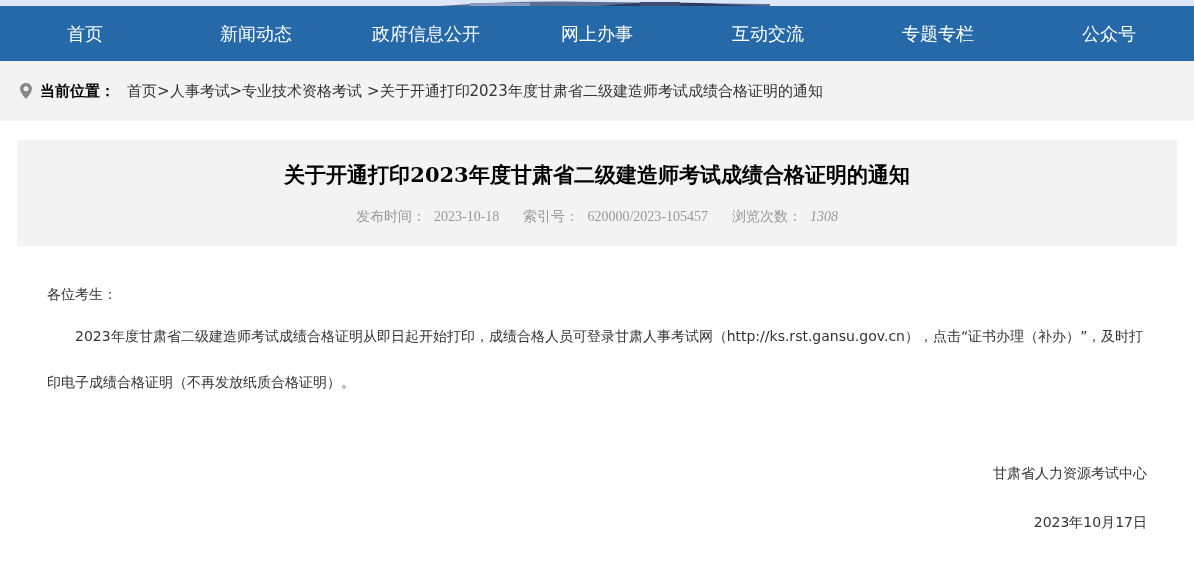  What do you see at coordinates (1090, 522) in the screenshot?
I see `date: 2023年10月17日` at bounding box center [1090, 522].